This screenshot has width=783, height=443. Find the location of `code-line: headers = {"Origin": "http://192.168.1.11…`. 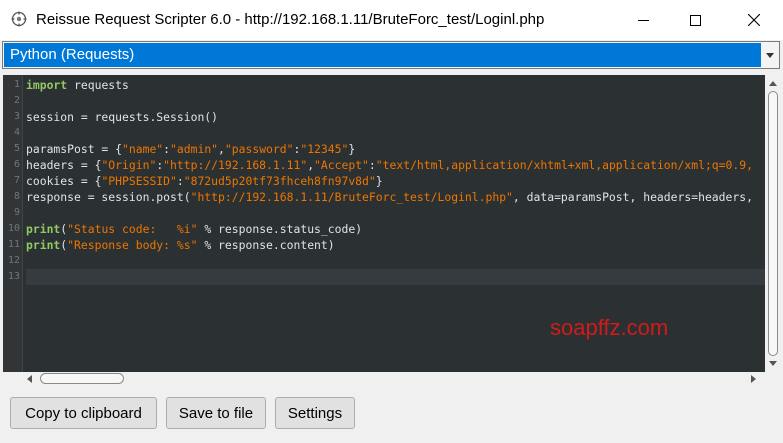

code-line: headers = {"Origin": "http://192.168.1.11… is located at coordinates (389, 165).